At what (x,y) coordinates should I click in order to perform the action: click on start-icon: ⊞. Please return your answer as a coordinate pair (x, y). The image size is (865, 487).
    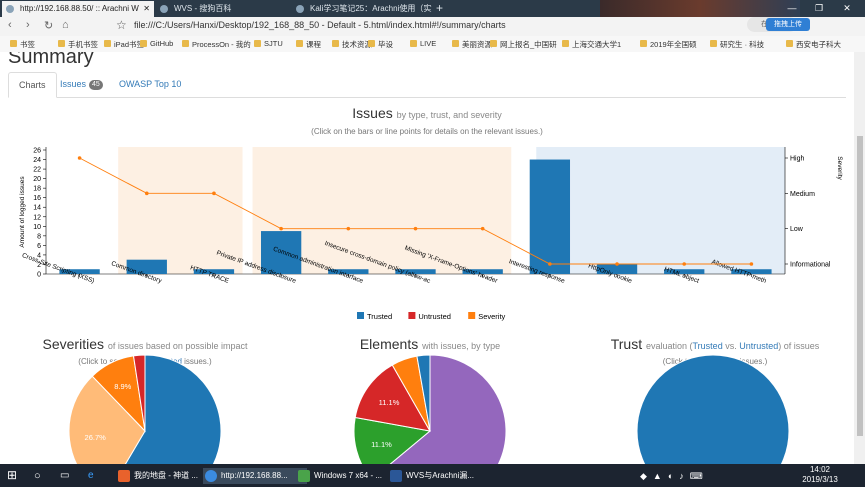
    Looking at the image, I should click on (12, 475).